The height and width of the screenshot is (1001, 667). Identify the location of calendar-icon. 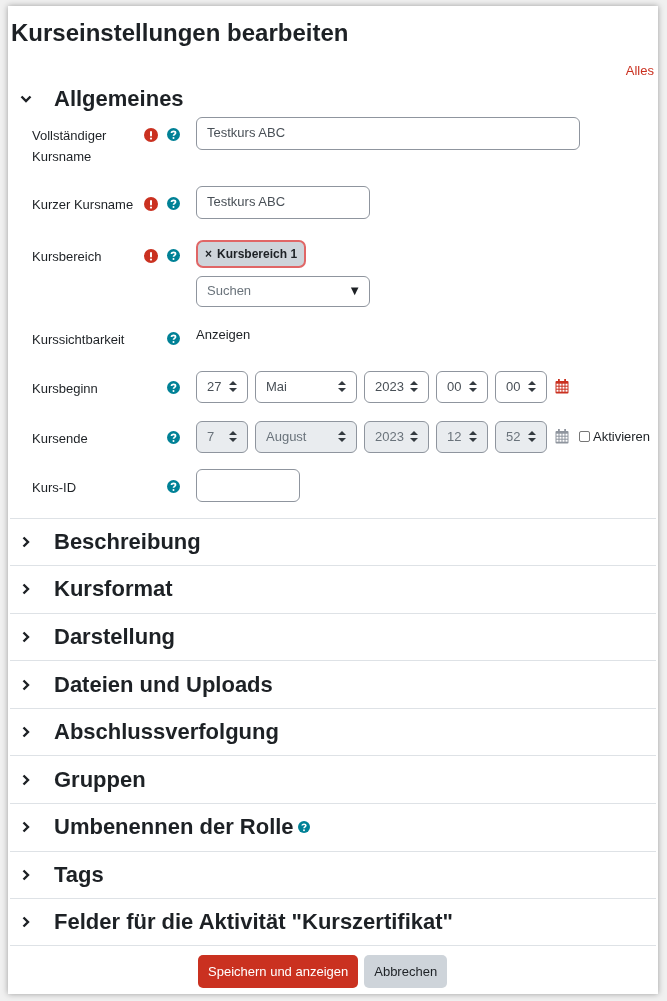
(562, 386).